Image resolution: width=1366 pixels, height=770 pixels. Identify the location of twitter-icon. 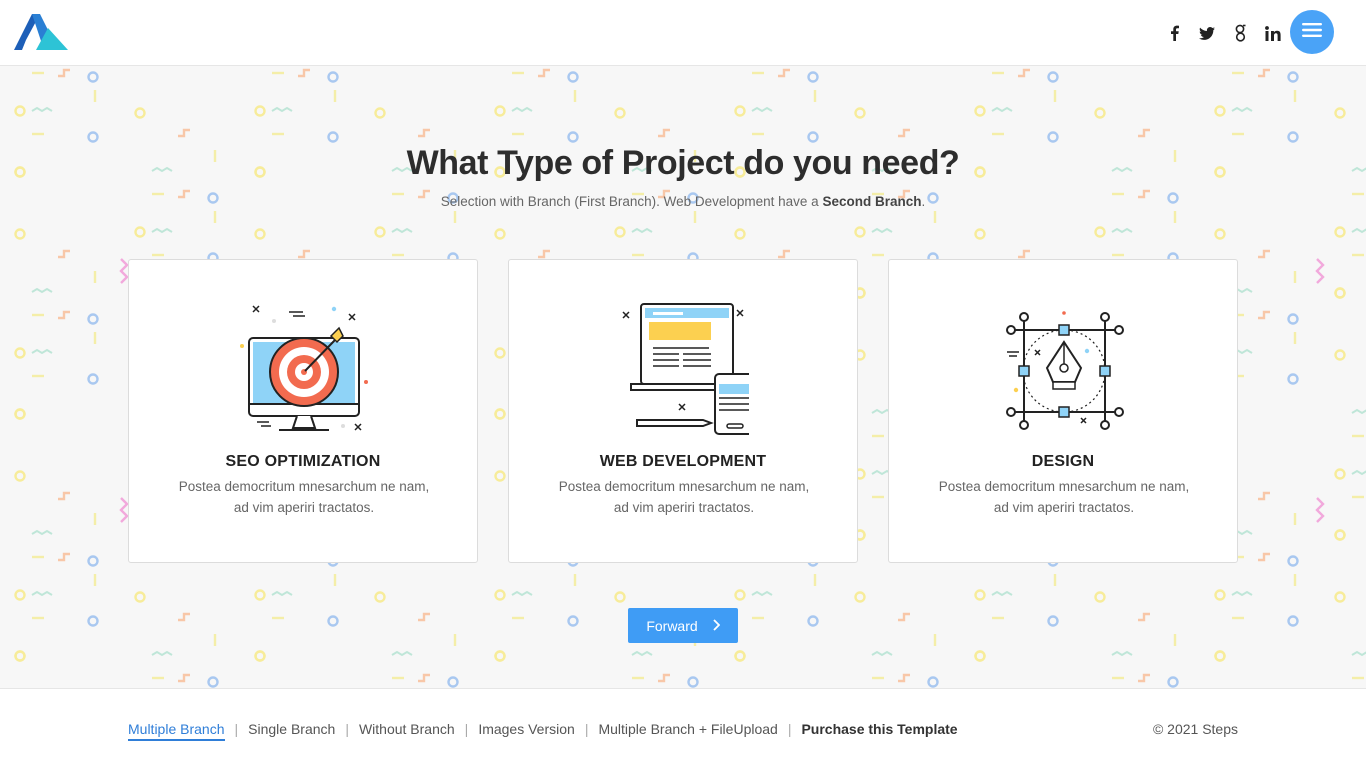
(1207, 33).